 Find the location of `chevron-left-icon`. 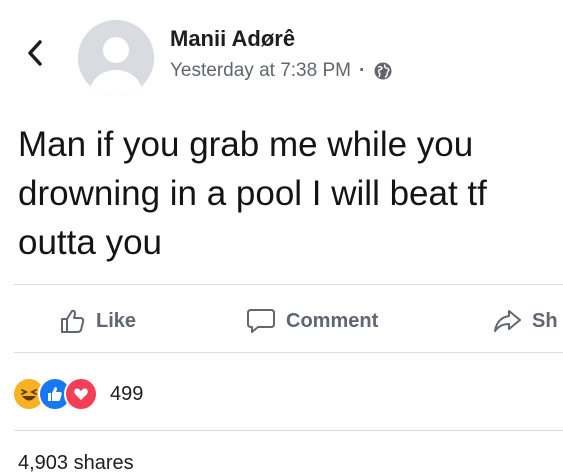

chevron-left-icon is located at coordinates (35, 53).